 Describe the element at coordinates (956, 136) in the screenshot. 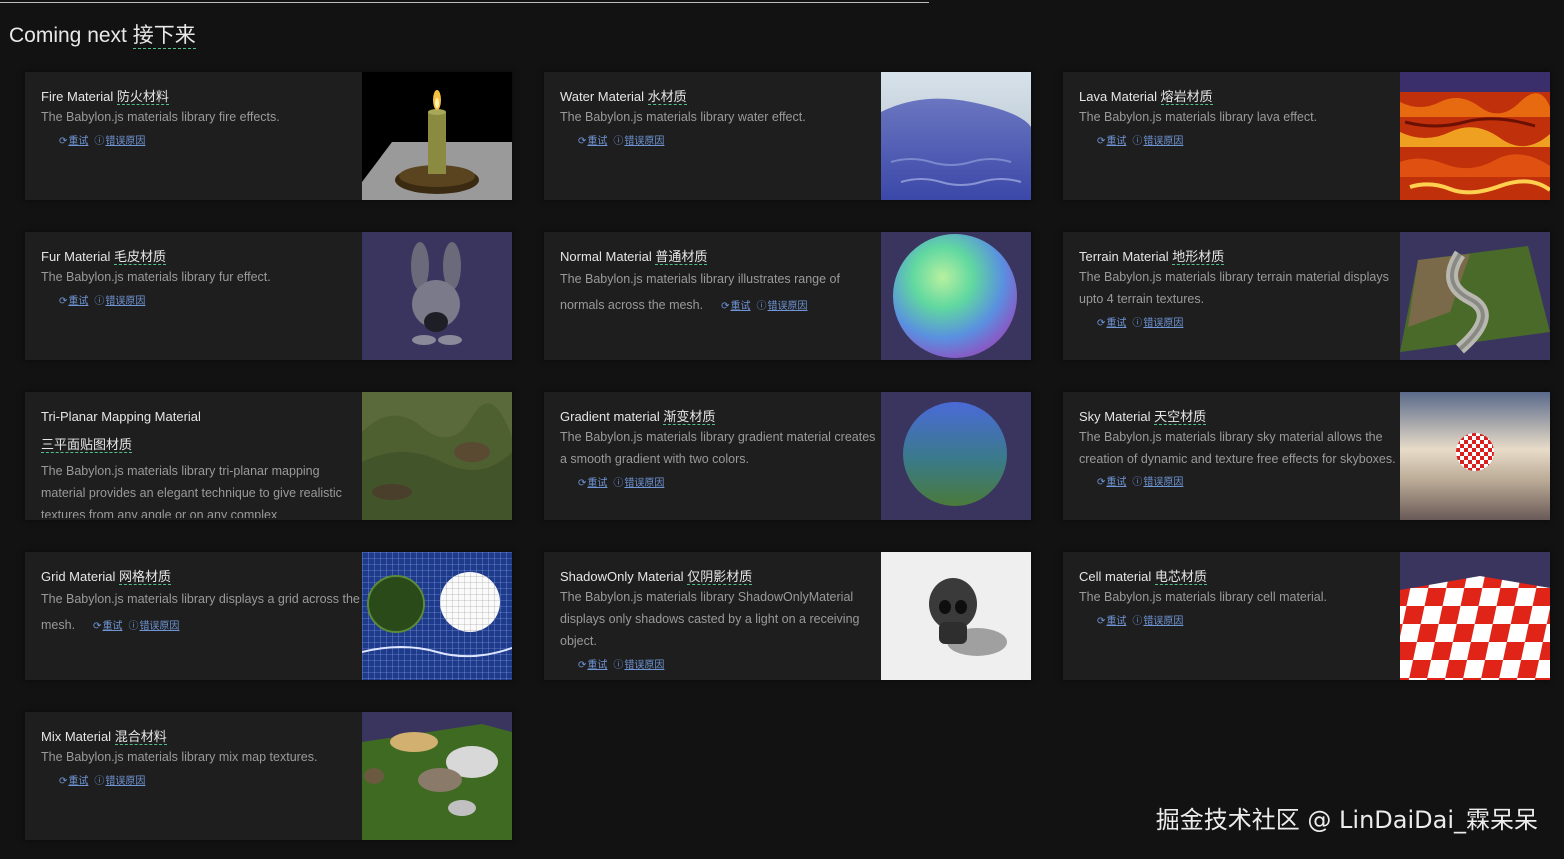

I see `water-thumbnail` at that location.